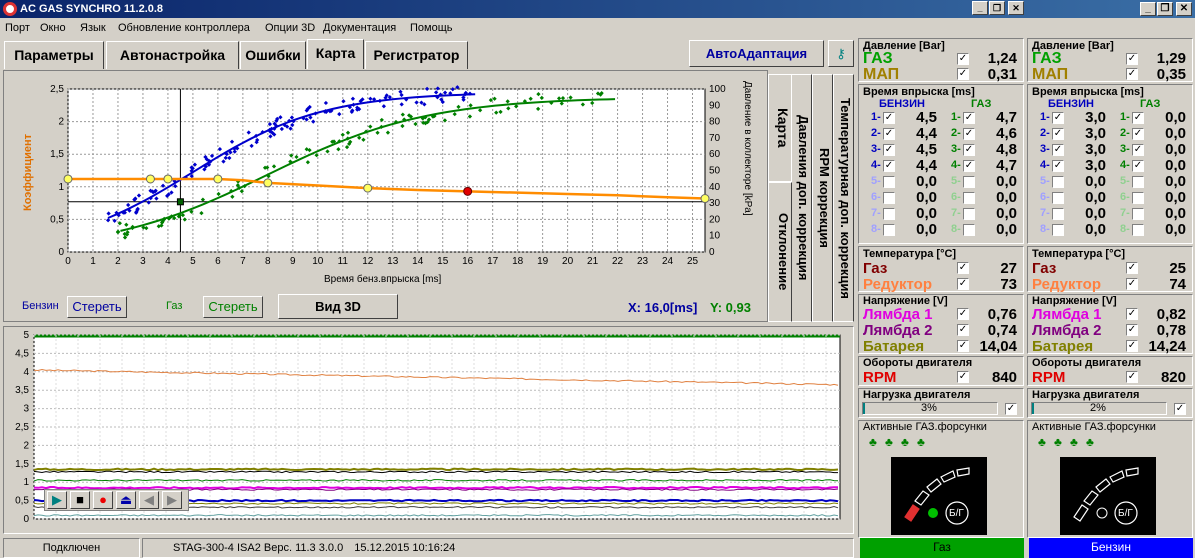  Describe the element at coordinates (17, 28) in the screenshot. I see `menu-port: Порт` at that location.